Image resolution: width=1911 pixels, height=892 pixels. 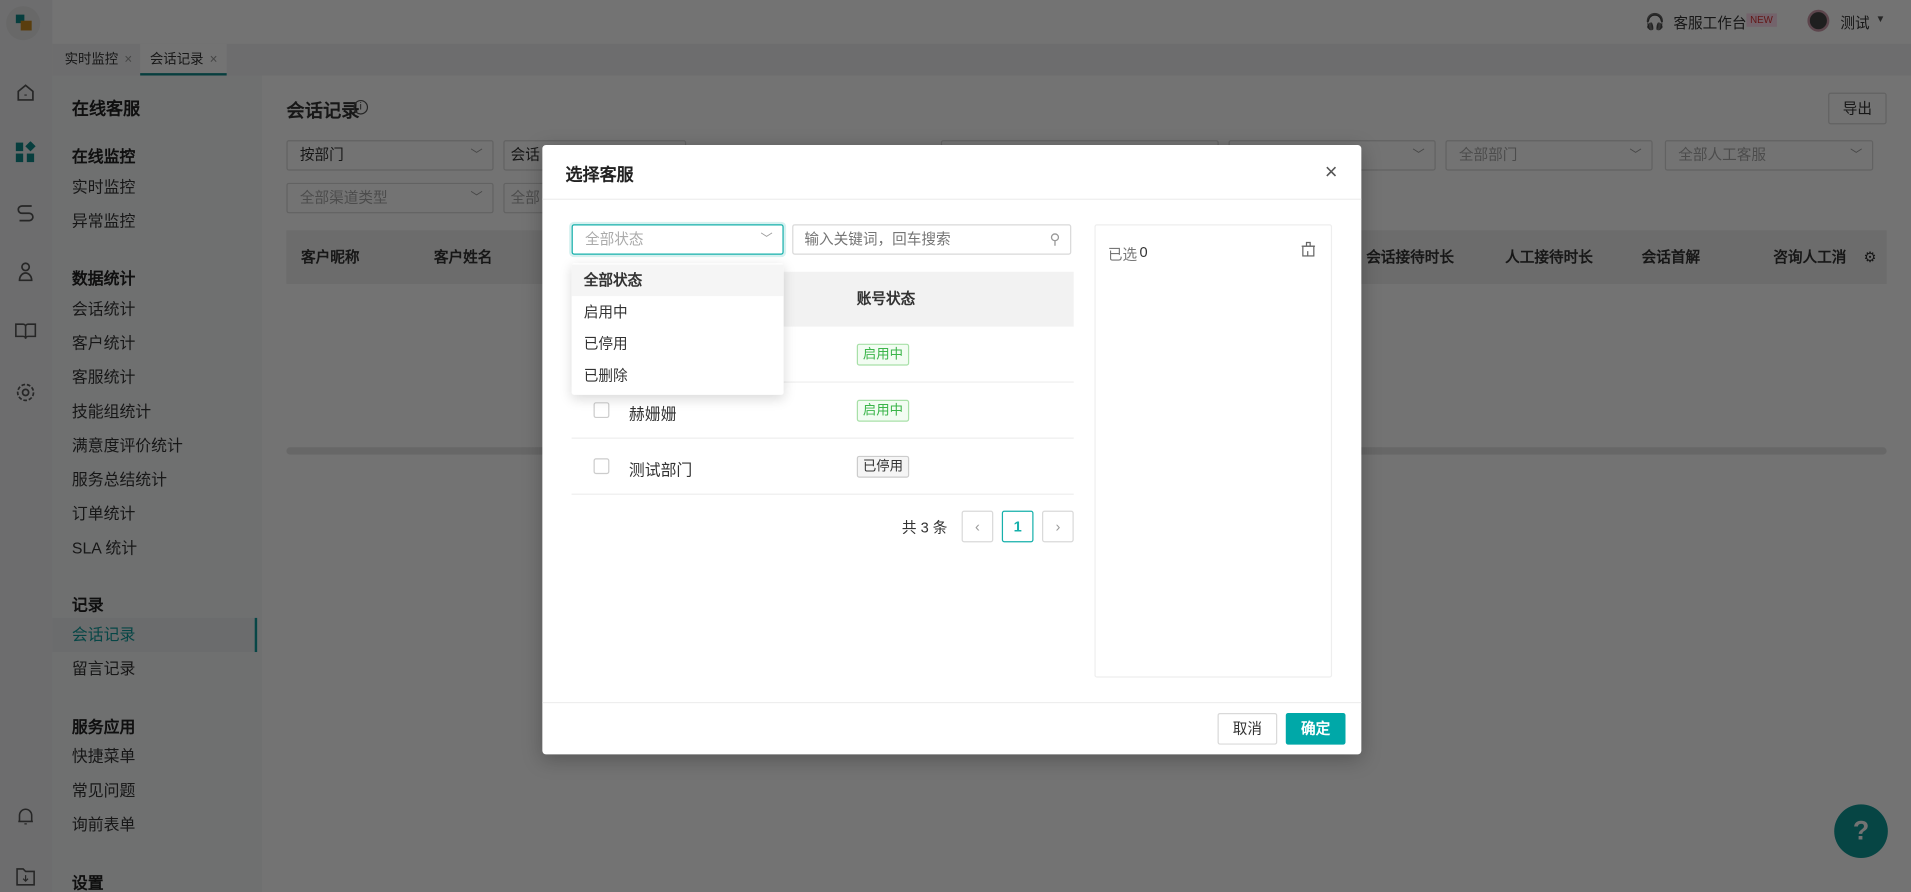 What do you see at coordinates (1315, 728) in the screenshot?
I see `confirm-button: 确定` at bounding box center [1315, 728].